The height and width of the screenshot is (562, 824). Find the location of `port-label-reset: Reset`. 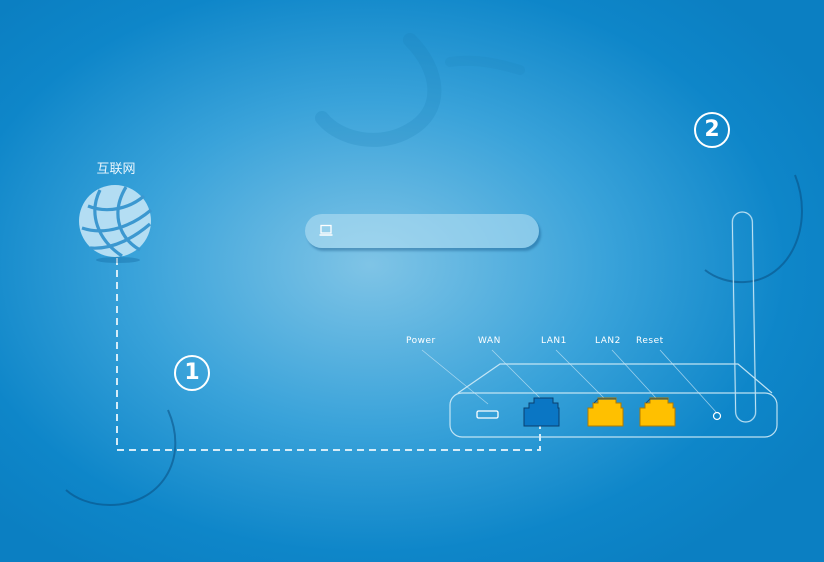

port-label-reset: Reset is located at coordinates (650, 341).